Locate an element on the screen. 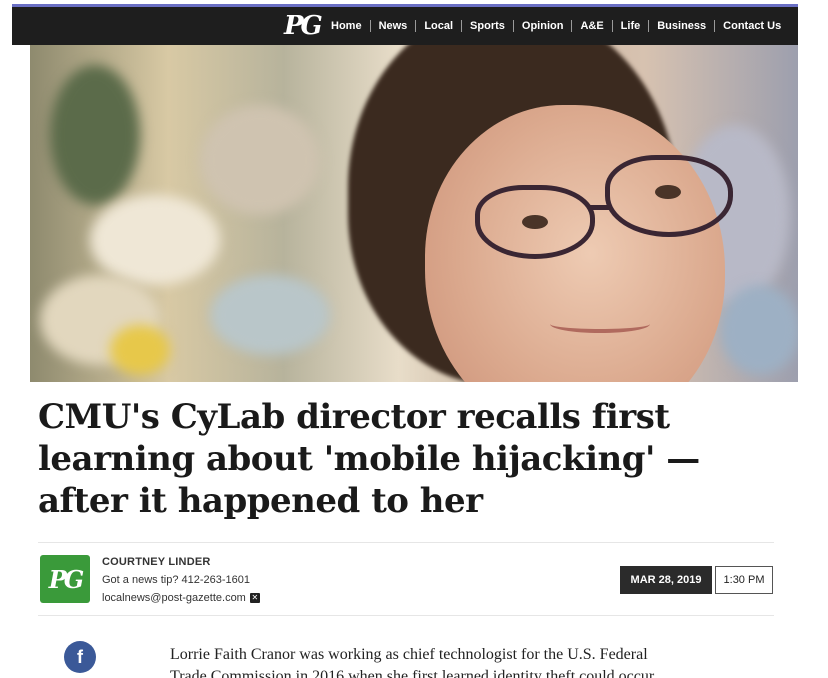 This screenshot has height=678, width=828. x-icon: ✕ is located at coordinates (254, 598).